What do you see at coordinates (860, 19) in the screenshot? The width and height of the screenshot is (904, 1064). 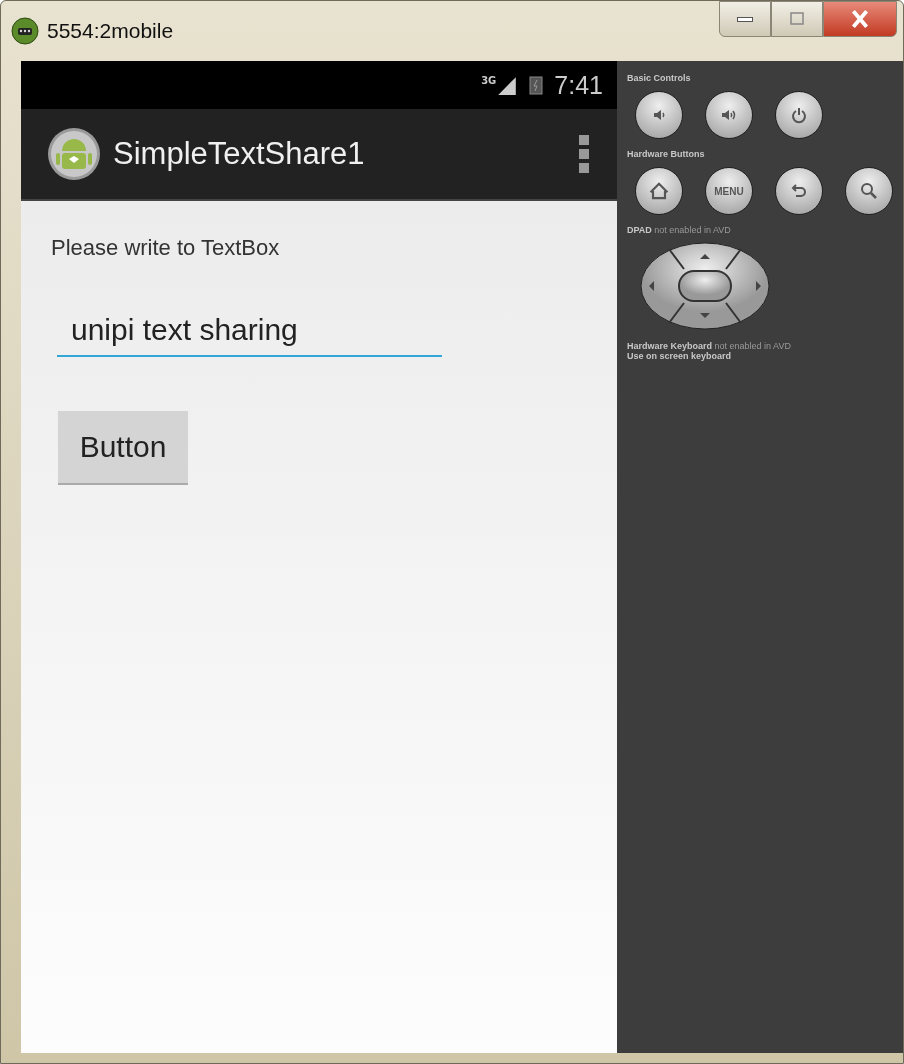 I see `close-button` at bounding box center [860, 19].